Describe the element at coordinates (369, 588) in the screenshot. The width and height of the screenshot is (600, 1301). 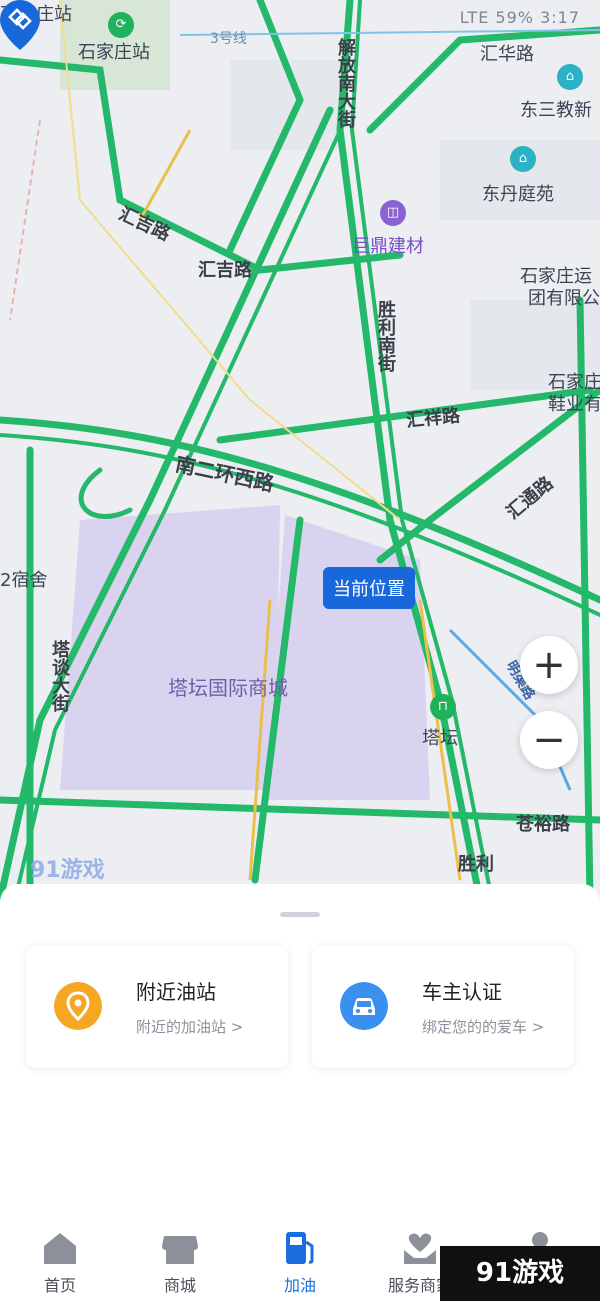
I see `current-location-label: 当前位置` at that location.